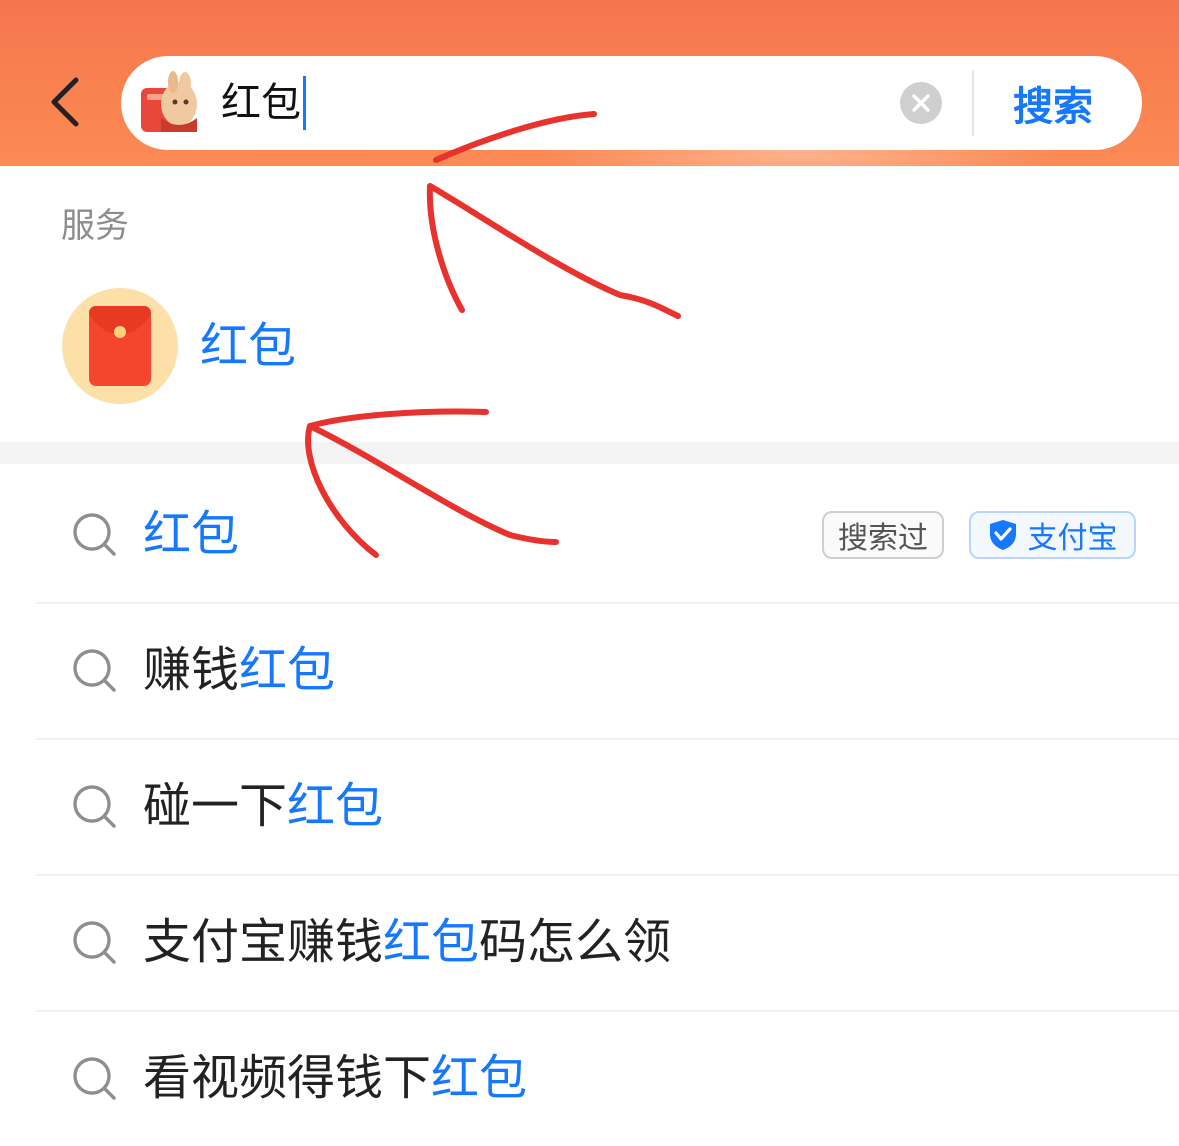 The height and width of the screenshot is (1146, 1179). What do you see at coordinates (95, 226) in the screenshot?
I see `service-section-label: 服务` at bounding box center [95, 226].